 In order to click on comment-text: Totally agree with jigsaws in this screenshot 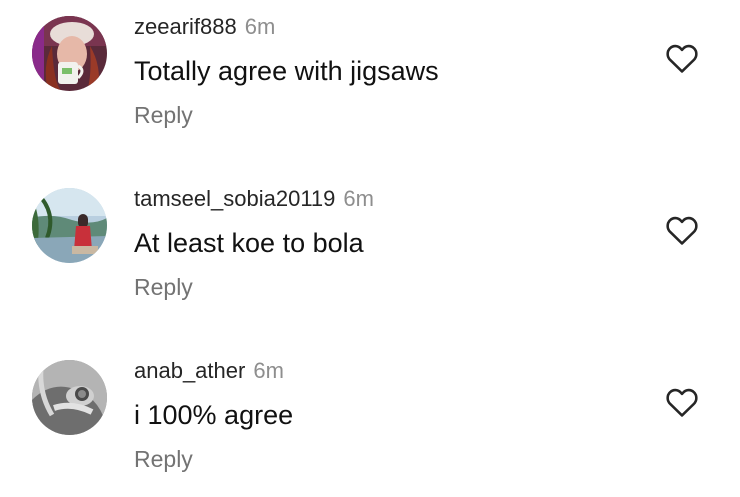, I will do `click(286, 71)`.